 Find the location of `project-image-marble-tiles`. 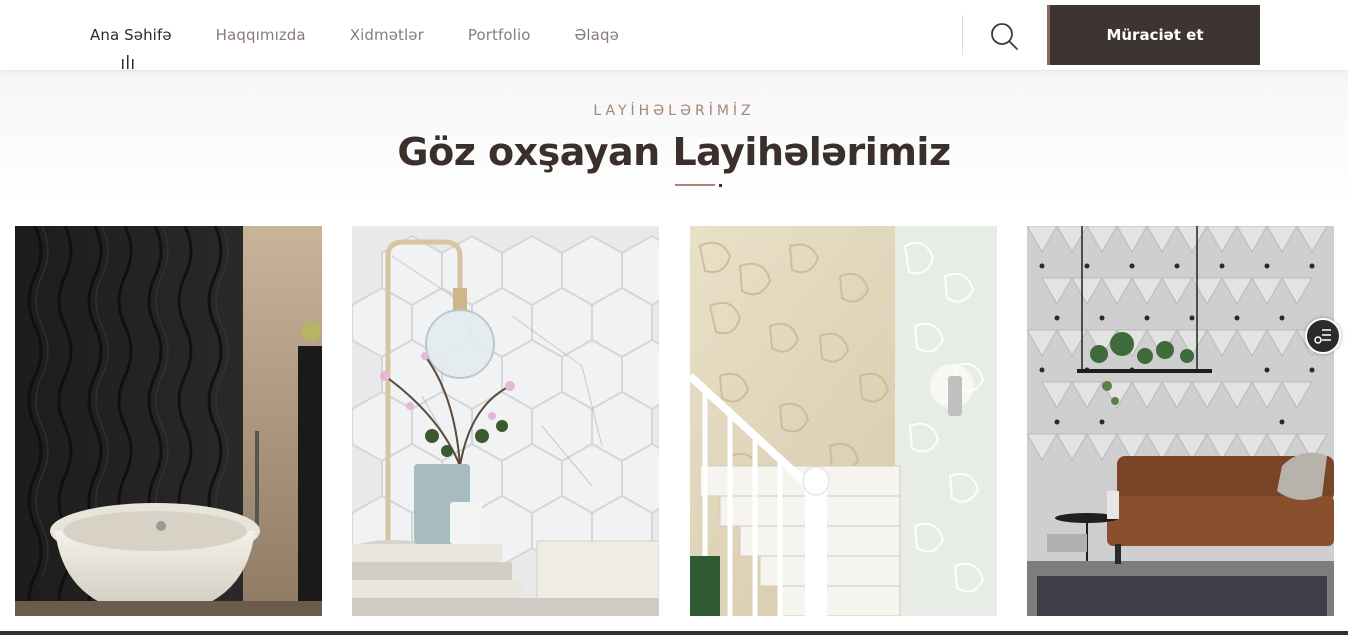

project-image-marble-tiles is located at coordinates (505, 421).